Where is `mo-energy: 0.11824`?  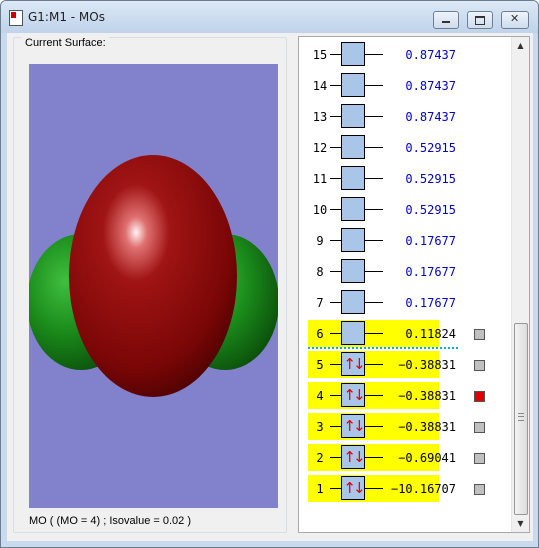 mo-energy: 0.11824 is located at coordinates (430, 334).